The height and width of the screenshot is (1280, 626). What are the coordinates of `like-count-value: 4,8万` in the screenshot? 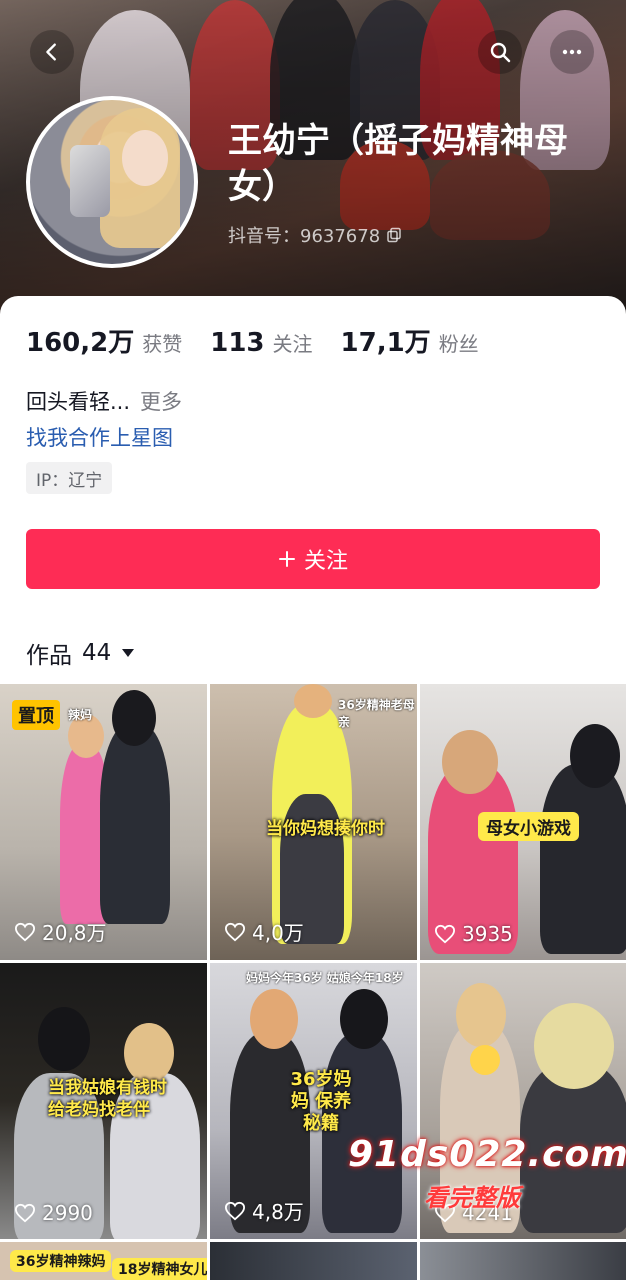 It's located at (278, 1212).